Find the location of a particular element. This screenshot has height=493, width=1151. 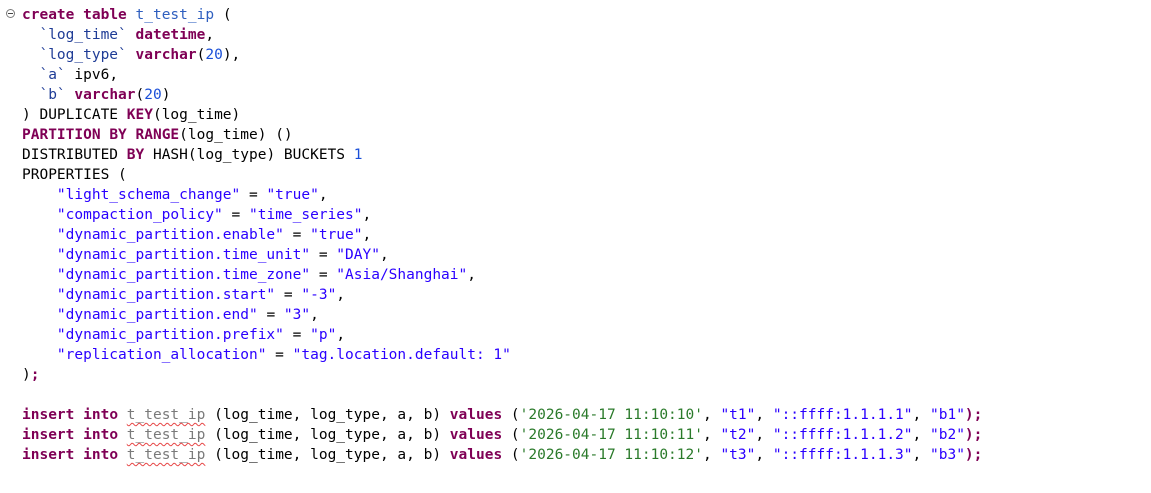

keyword-create: create is located at coordinates (48, 15).